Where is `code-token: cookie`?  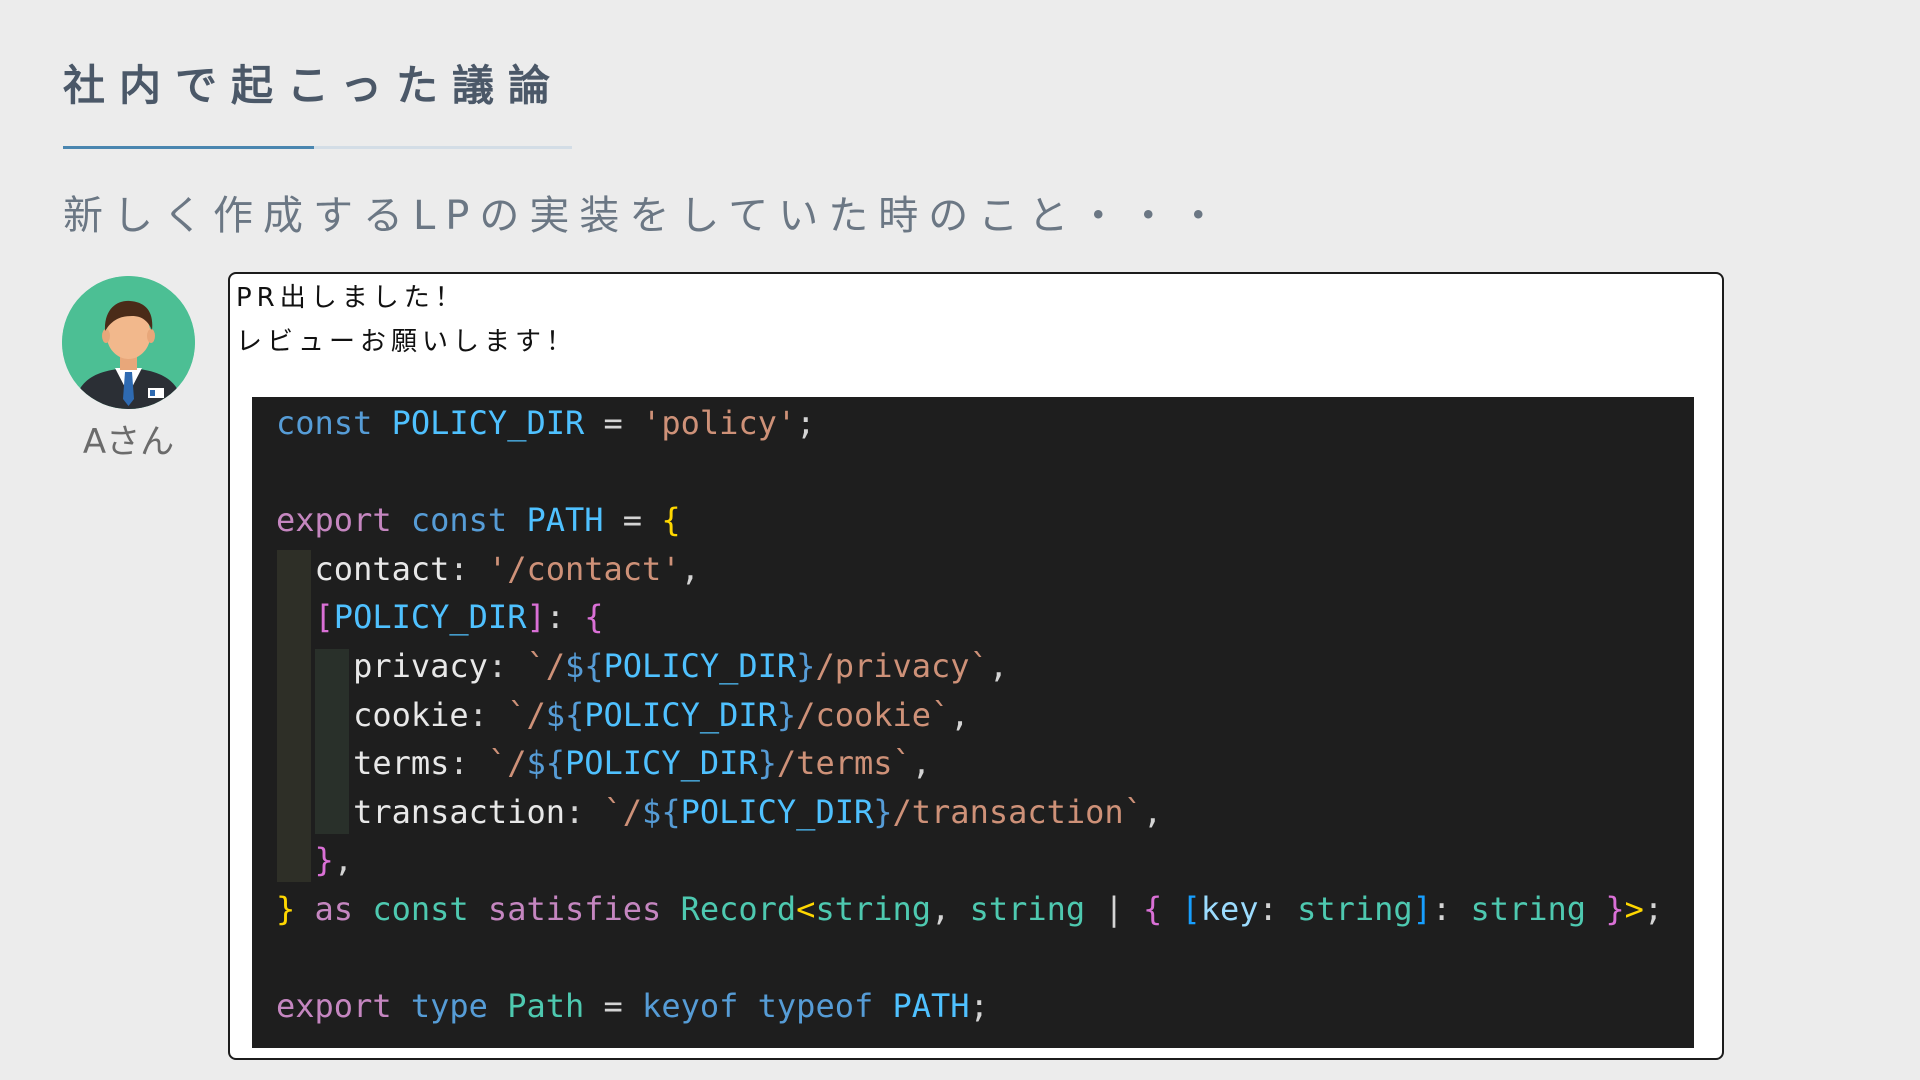 code-token: cookie is located at coordinates (411, 714).